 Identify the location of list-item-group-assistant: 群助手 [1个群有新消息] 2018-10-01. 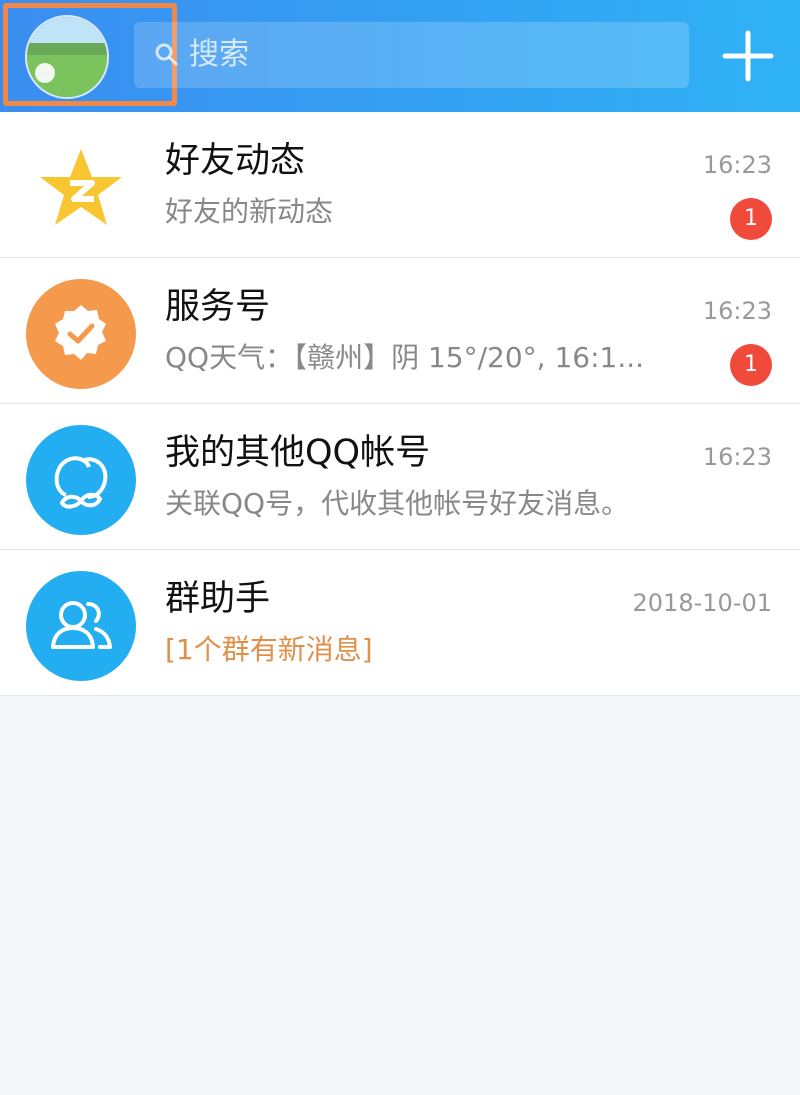
(400, 623).